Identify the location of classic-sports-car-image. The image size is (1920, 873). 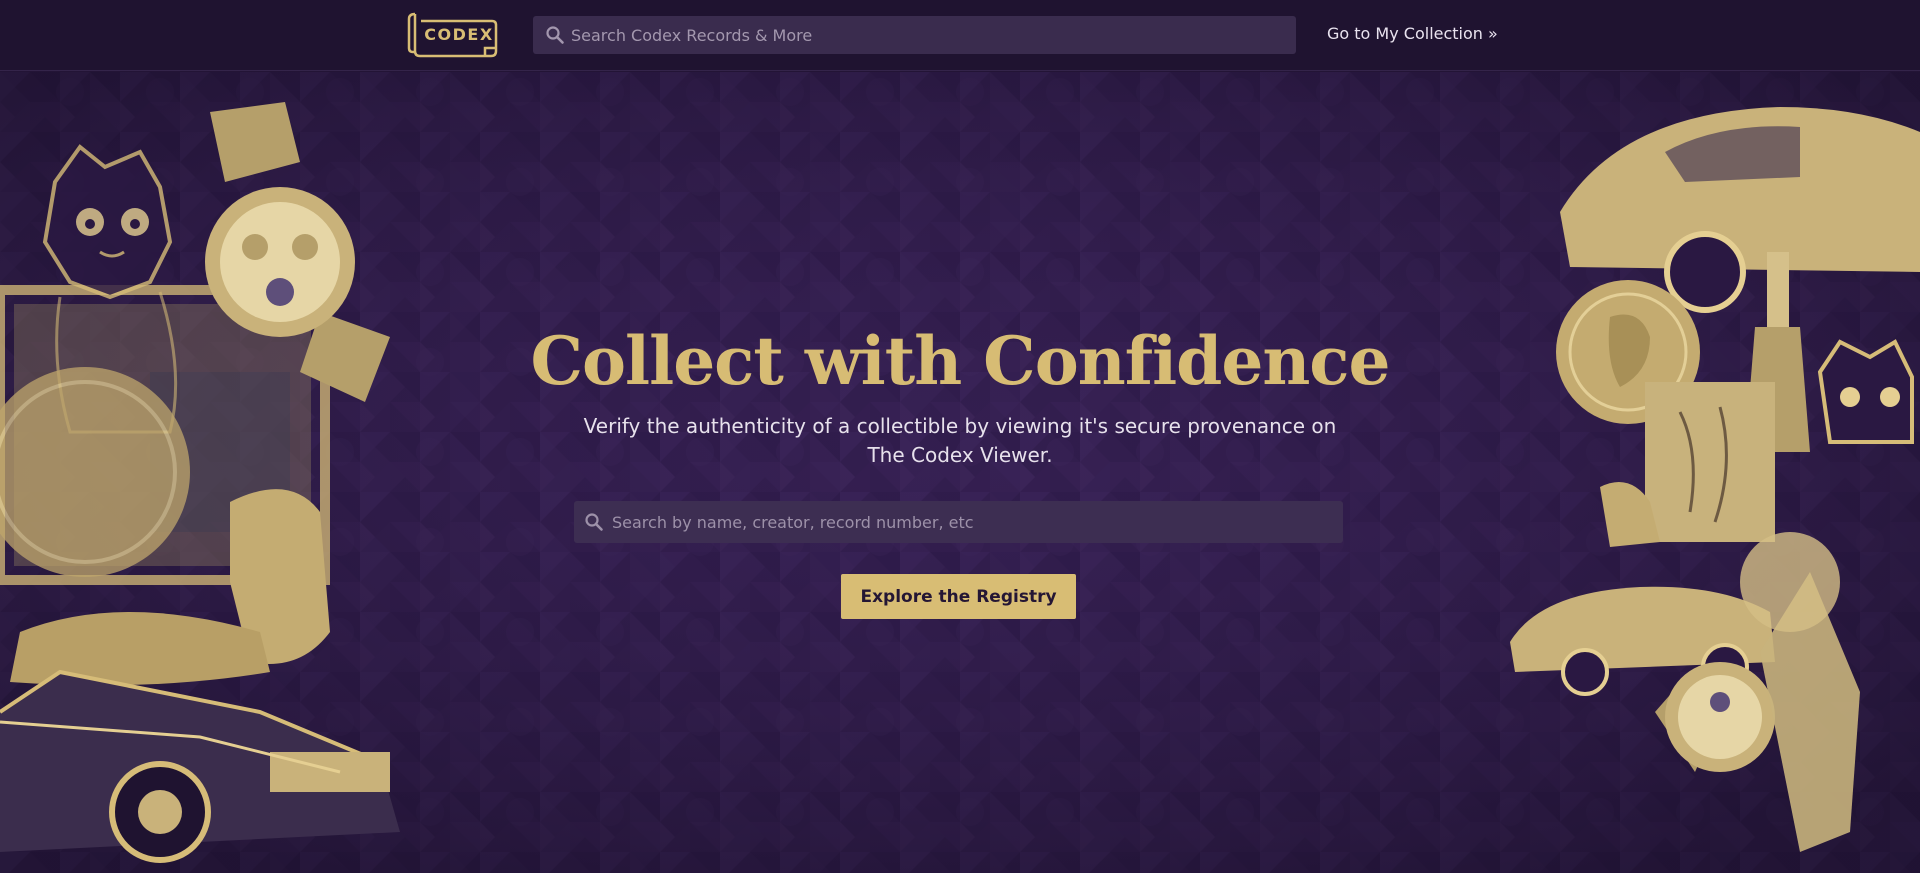
(1740, 210).